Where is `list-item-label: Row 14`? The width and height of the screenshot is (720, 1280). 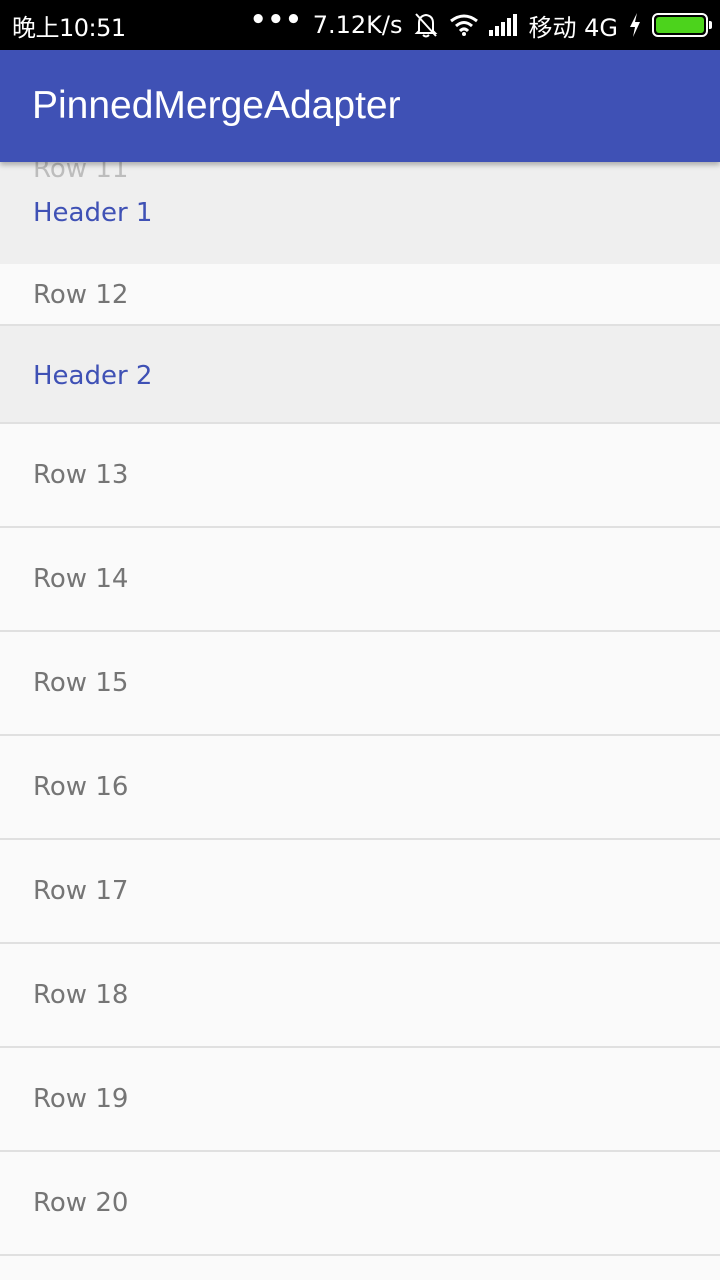
list-item-label: Row 14 is located at coordinates (81, 579).